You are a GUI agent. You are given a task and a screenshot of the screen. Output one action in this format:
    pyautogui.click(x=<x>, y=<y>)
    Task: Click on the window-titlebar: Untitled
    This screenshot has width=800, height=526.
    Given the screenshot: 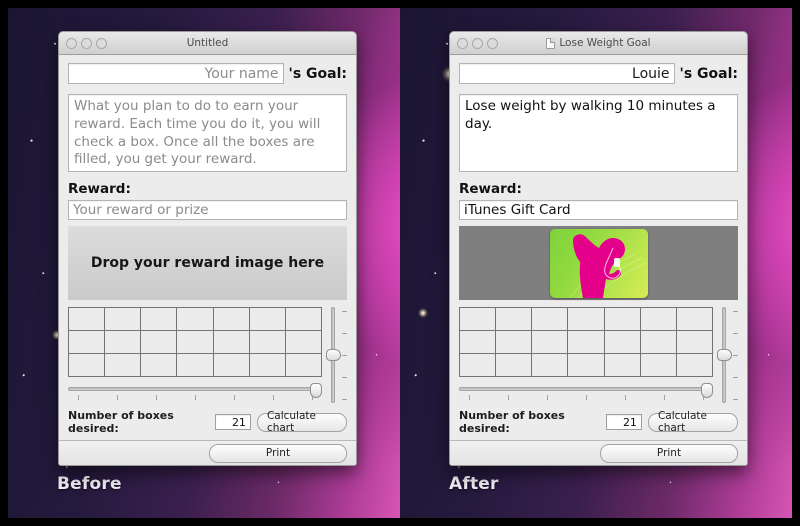 What is the action you would take?
    pyautogui.click(x=207, y=43)
    